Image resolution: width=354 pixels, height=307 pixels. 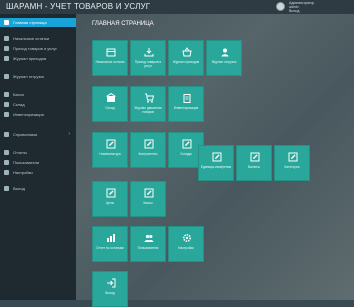 What do you see at coordinates (149, 98) in the screenshot?
I see `cart-icon` at bounding box center [149, 98].